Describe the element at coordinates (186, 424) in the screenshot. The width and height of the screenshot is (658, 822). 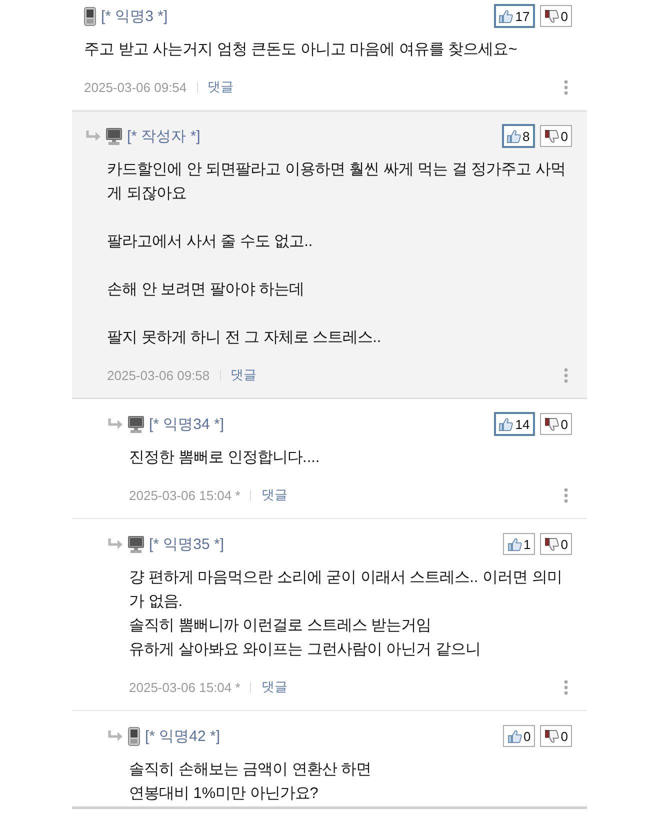
I see `comment-author: [* 익명34 *]` at that location.